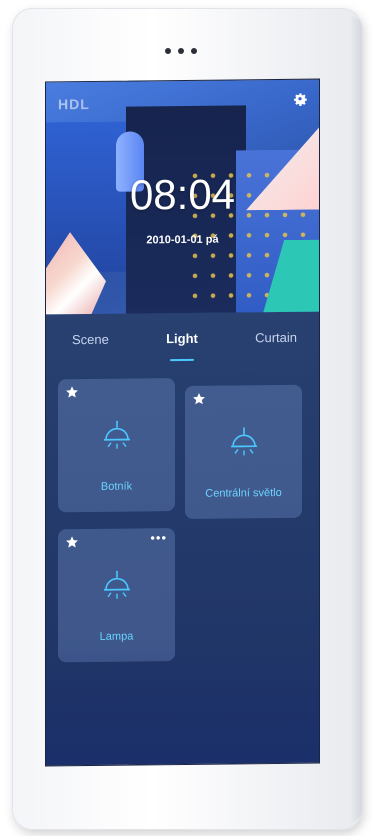 The width and height of the screenshot is (377, 836). I want to click on device-card-botnik: Botník, so click(116, 445).